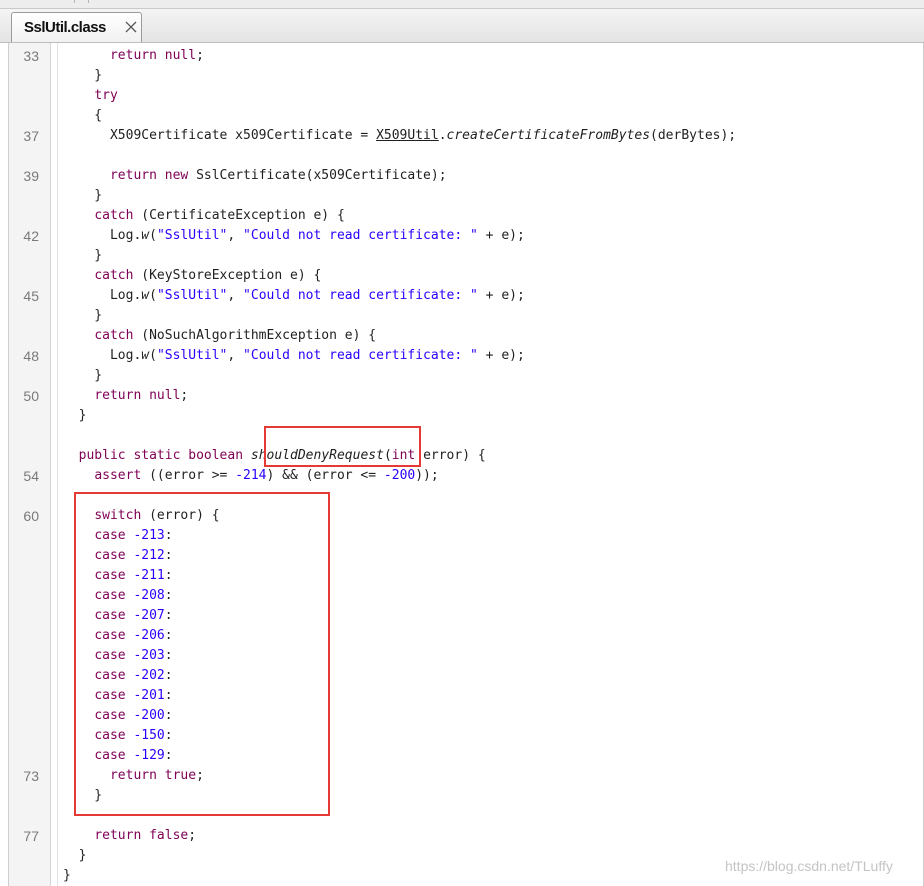 The height and width of the screenshot is (886, 924). Describe the element at coordinates (192, 235) in the screenshot. I see `token-str: "SslUtil"` at that location.